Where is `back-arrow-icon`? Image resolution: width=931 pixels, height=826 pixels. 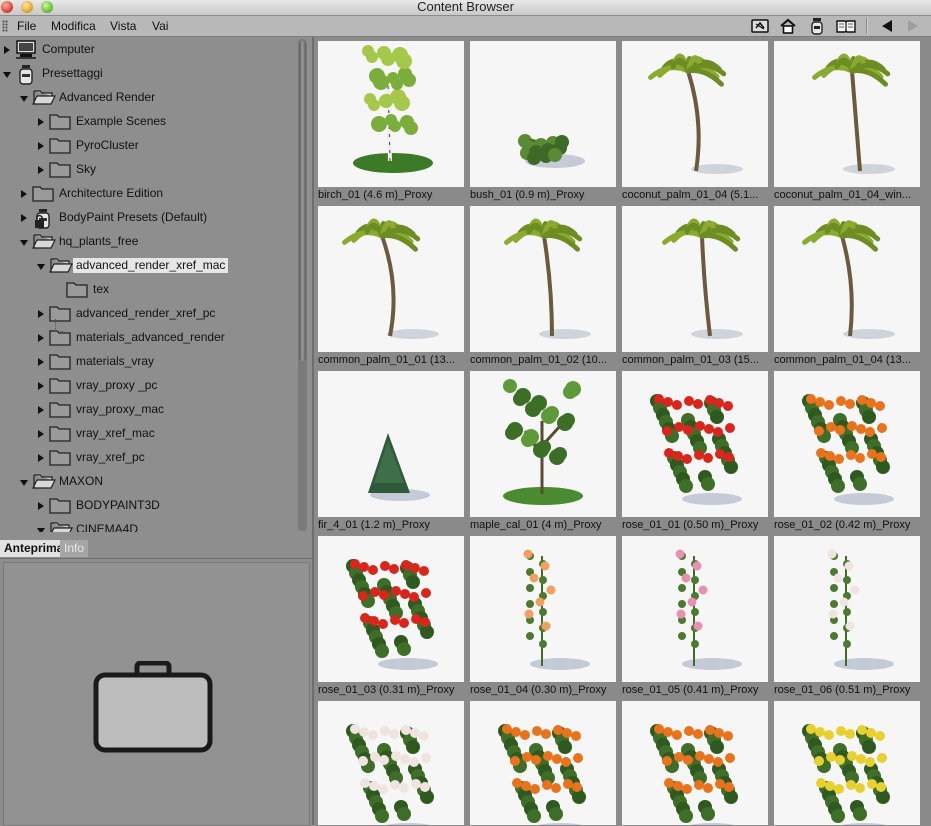
back-arrow-icon is located at coordinates (887, 26).